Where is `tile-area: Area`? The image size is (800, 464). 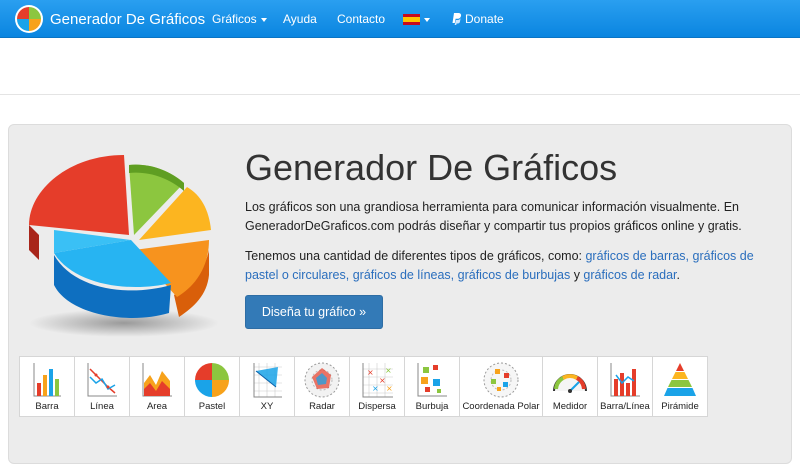 tile-area: Area is located at coordinates (157, 386).